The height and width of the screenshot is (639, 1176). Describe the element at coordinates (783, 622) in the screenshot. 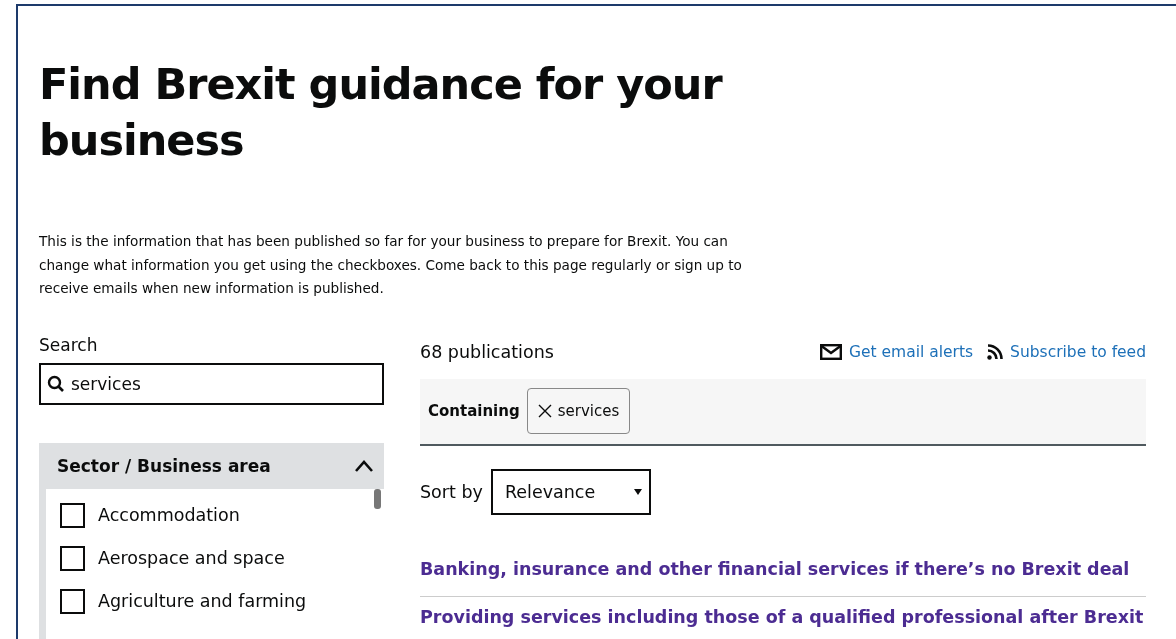

I see `result-link: Providing services including those of a qualified professional after Brexit` at that location.